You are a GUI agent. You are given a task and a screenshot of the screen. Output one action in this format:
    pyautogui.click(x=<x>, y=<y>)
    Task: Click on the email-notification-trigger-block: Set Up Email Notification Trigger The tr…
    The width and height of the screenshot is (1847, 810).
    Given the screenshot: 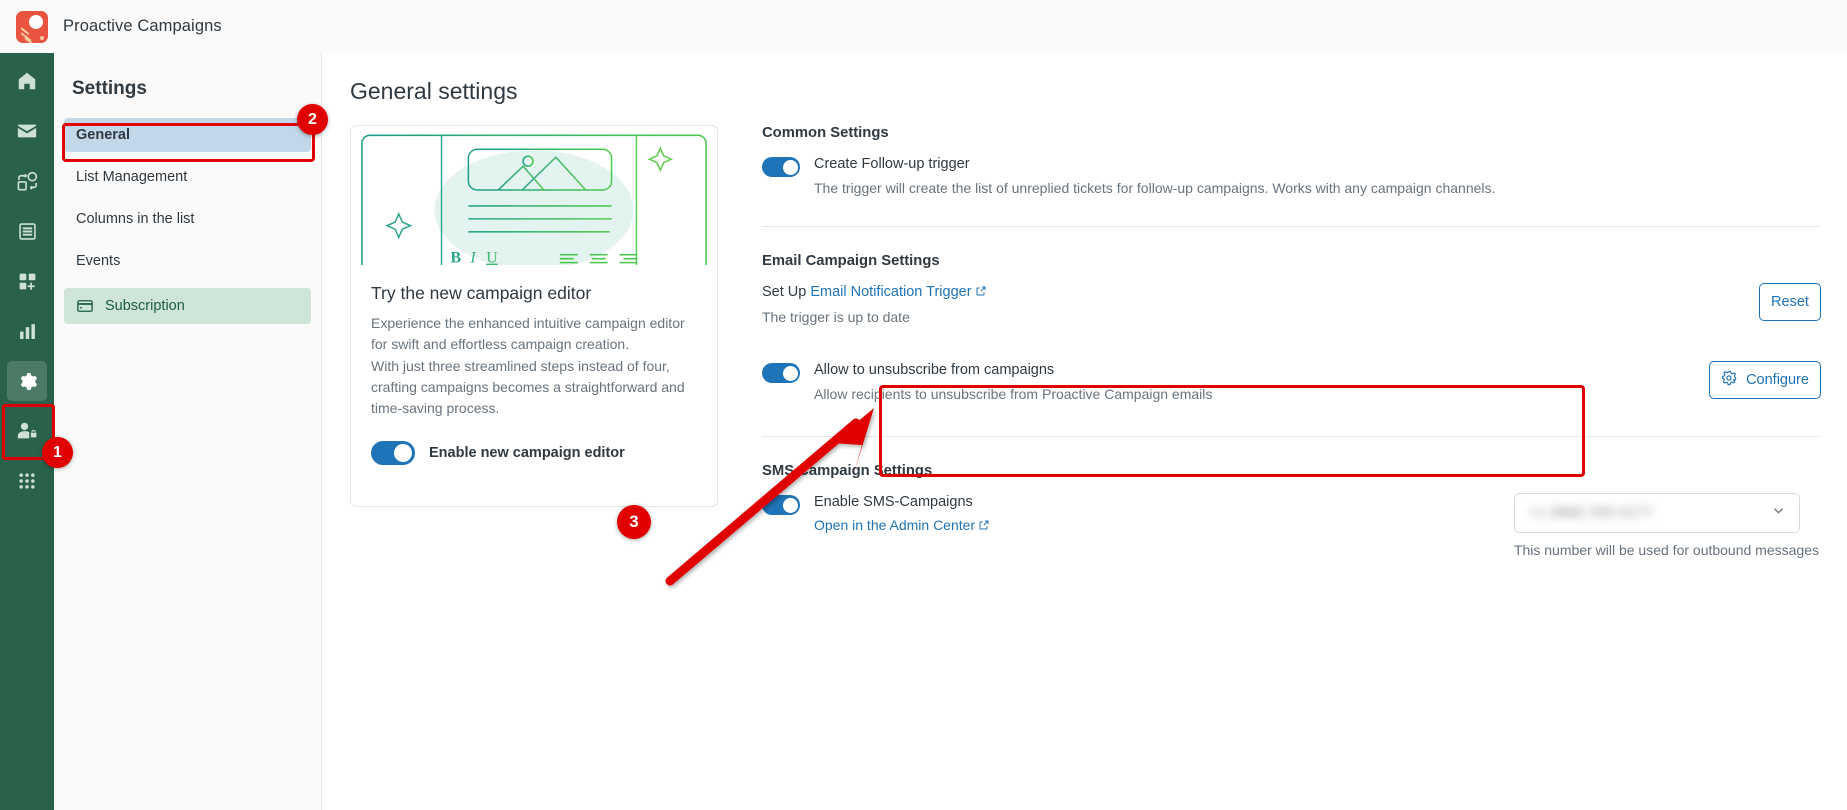 What is the action you would take?
    pyautogui.click(x=874, y=305)
    